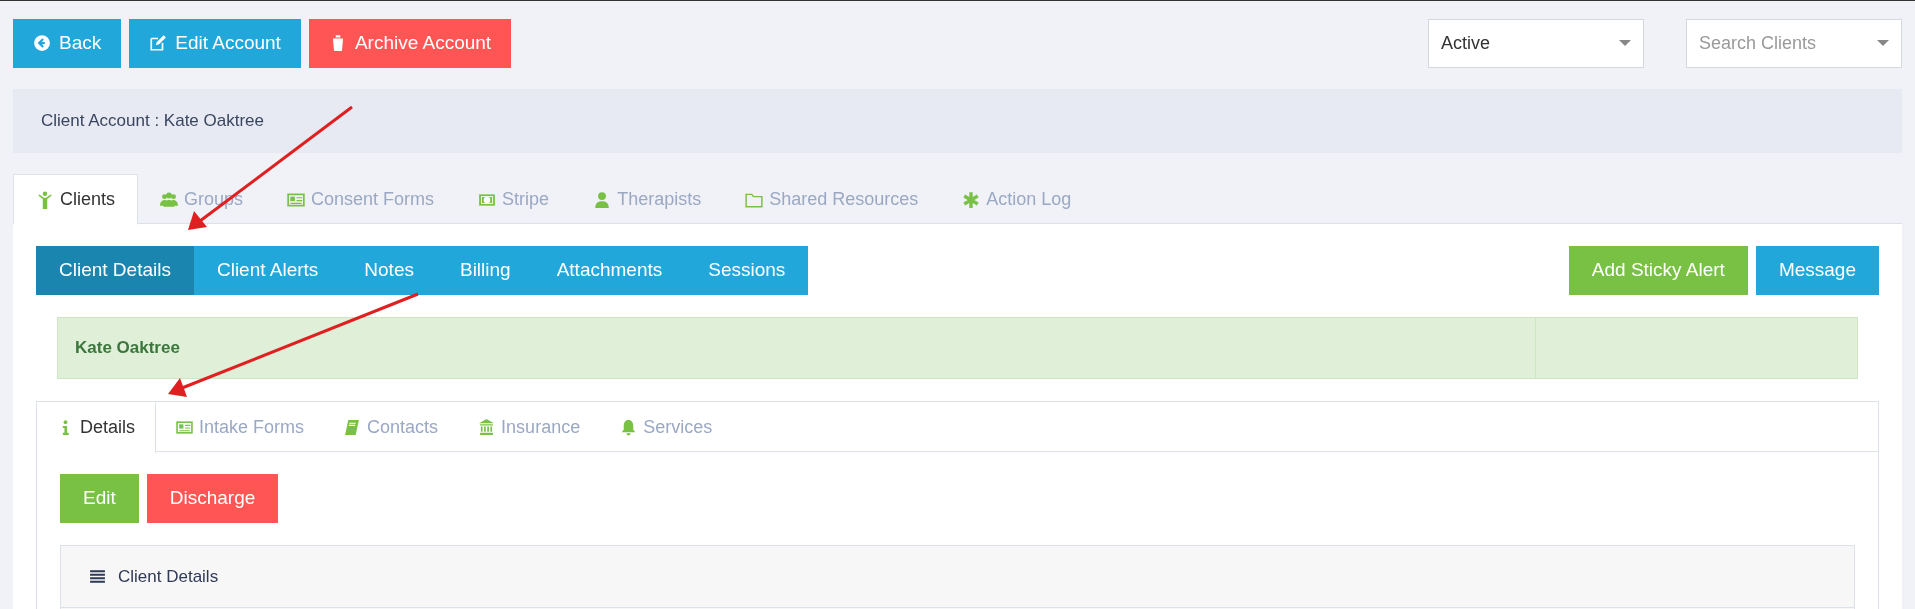 Image resolution: width=1915 pixels, height=609 pixels. Describe the element at coordinates (42, 43) in the screenshot. I see `circle-arrow-left-icon` at that location.